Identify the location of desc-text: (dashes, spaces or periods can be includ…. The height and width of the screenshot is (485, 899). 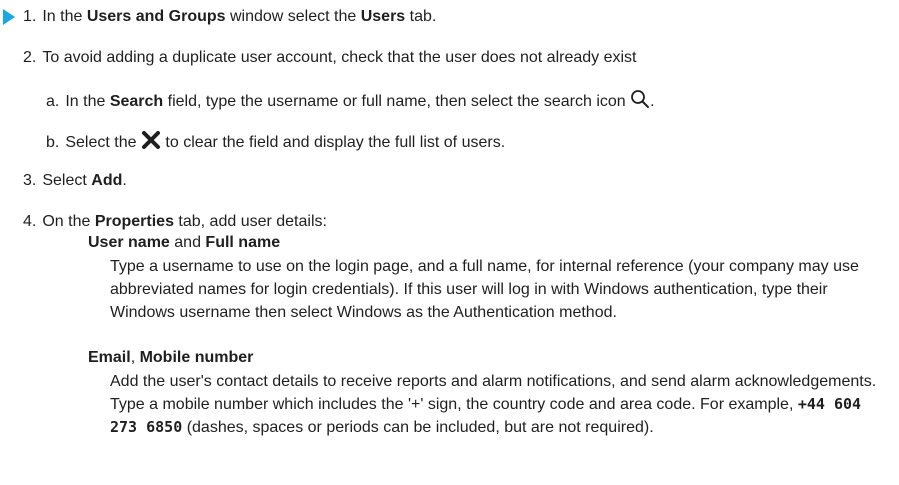
(418, 427).